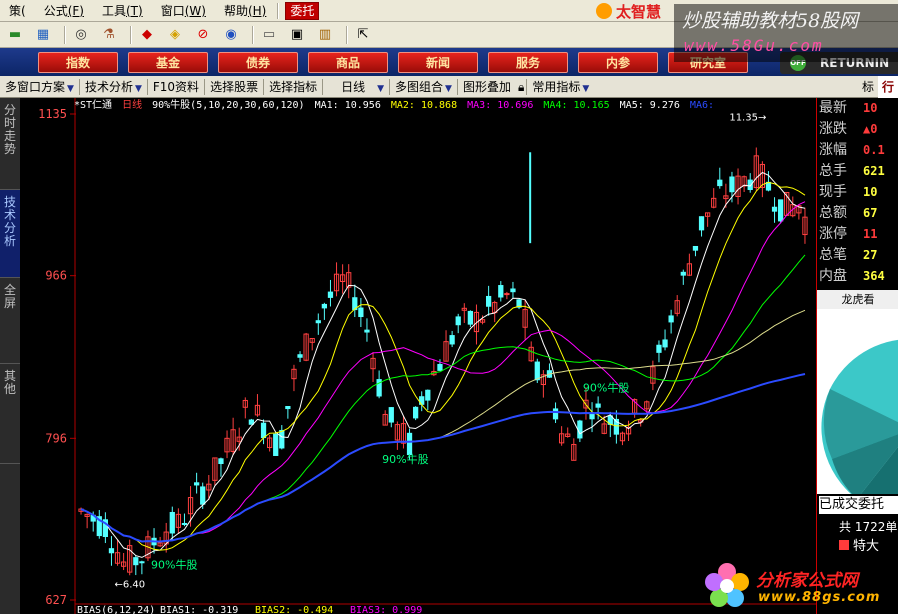  What do you see at coordinates (857, 276) in the screenshot?
I see `quote-row: 内盘 364` at bounding box center [857, 276].